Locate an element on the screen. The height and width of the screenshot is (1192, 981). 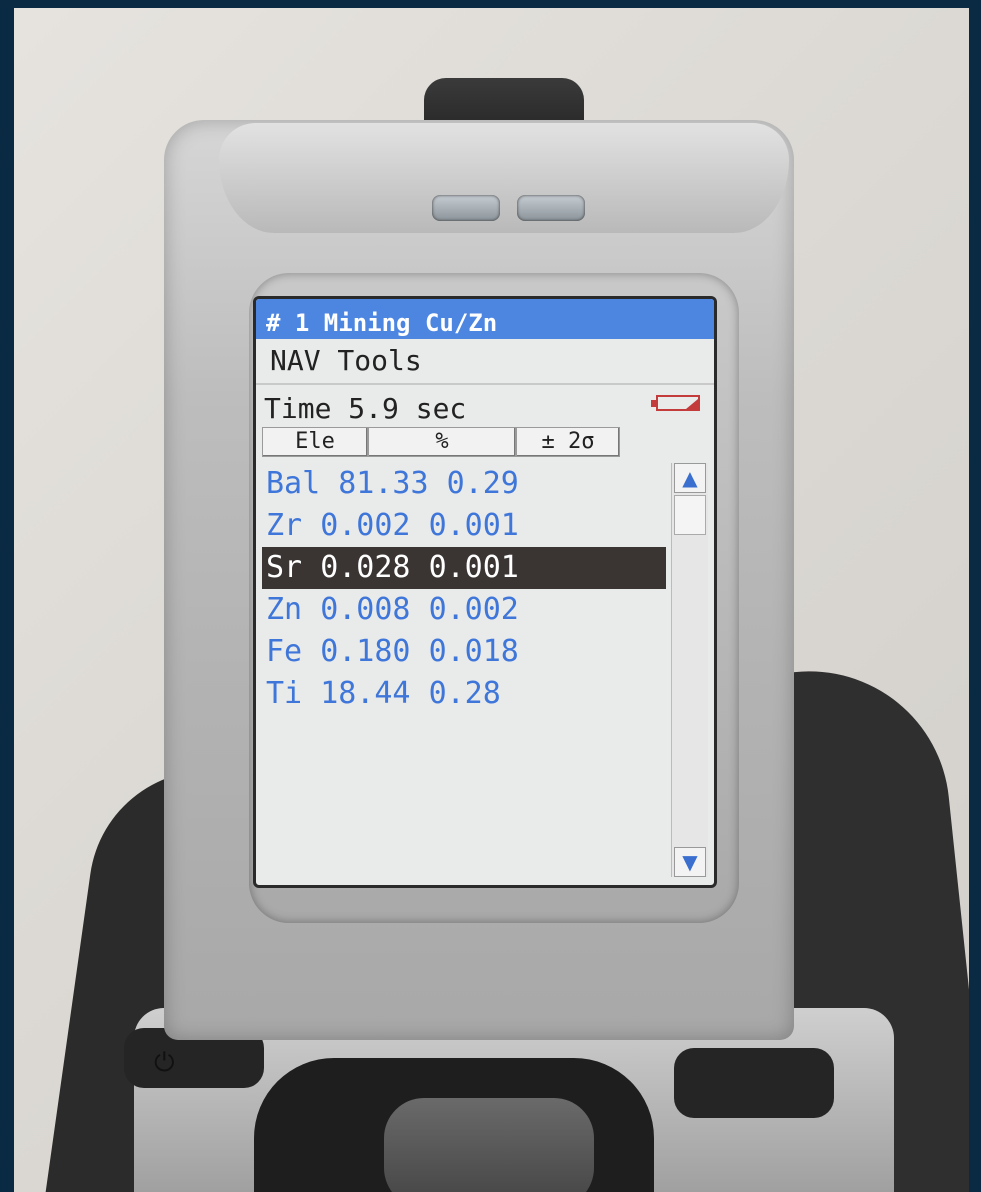
result-row: Ti 18.44 0.28 is located at coordinates (462, 694).